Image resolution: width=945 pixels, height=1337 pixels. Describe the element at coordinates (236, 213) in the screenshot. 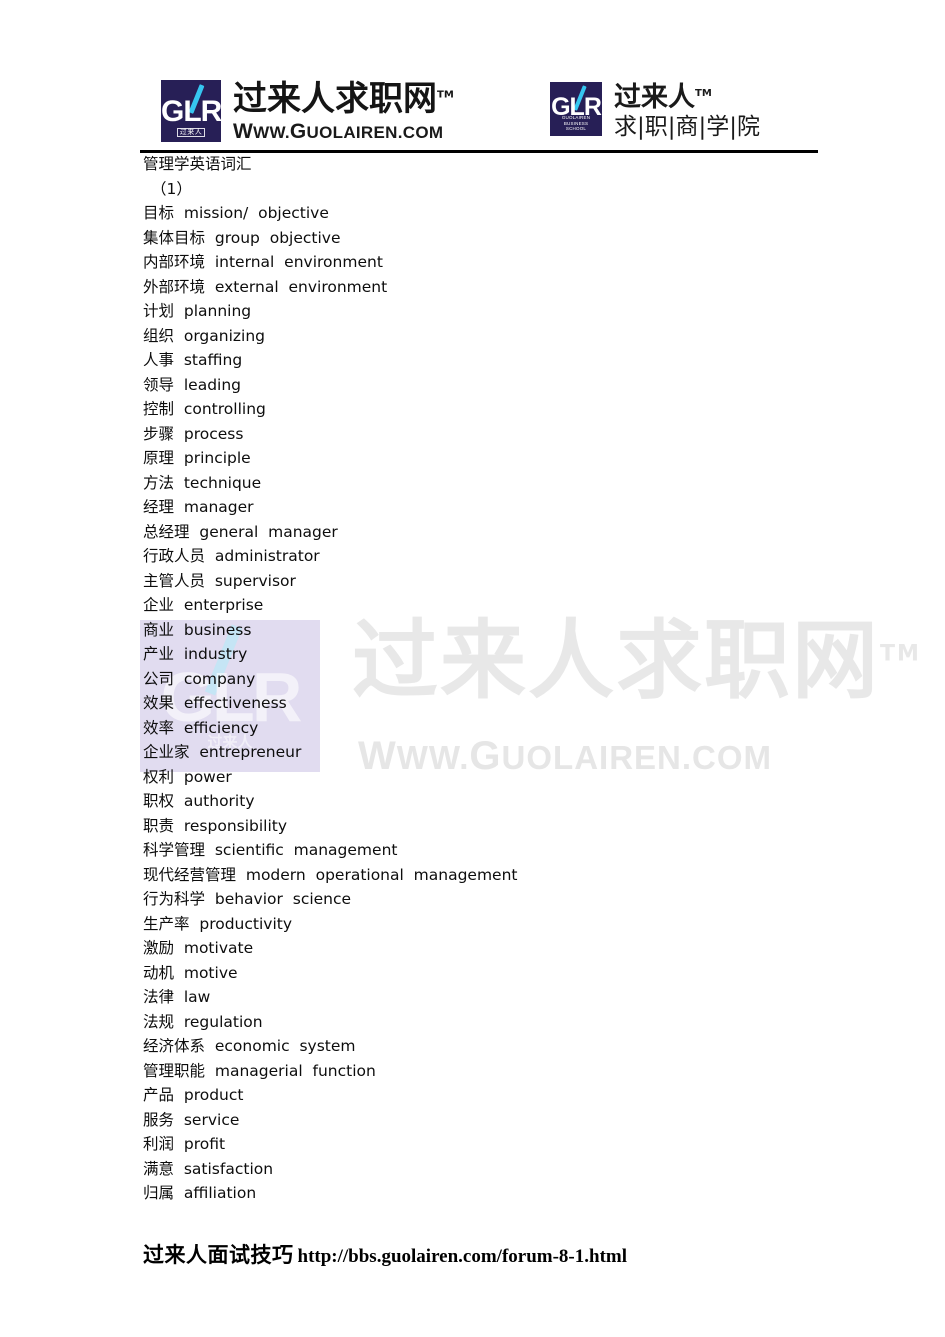

I see `vocabulary-entry: 目标 mission/ objective` at that location.